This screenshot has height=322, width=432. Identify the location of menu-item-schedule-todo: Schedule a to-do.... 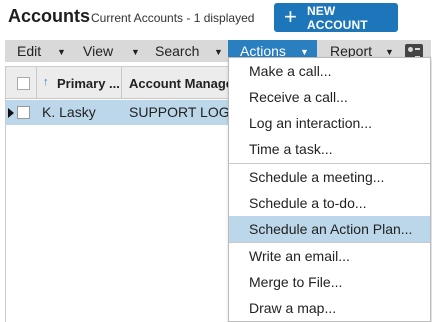
(329, 203).